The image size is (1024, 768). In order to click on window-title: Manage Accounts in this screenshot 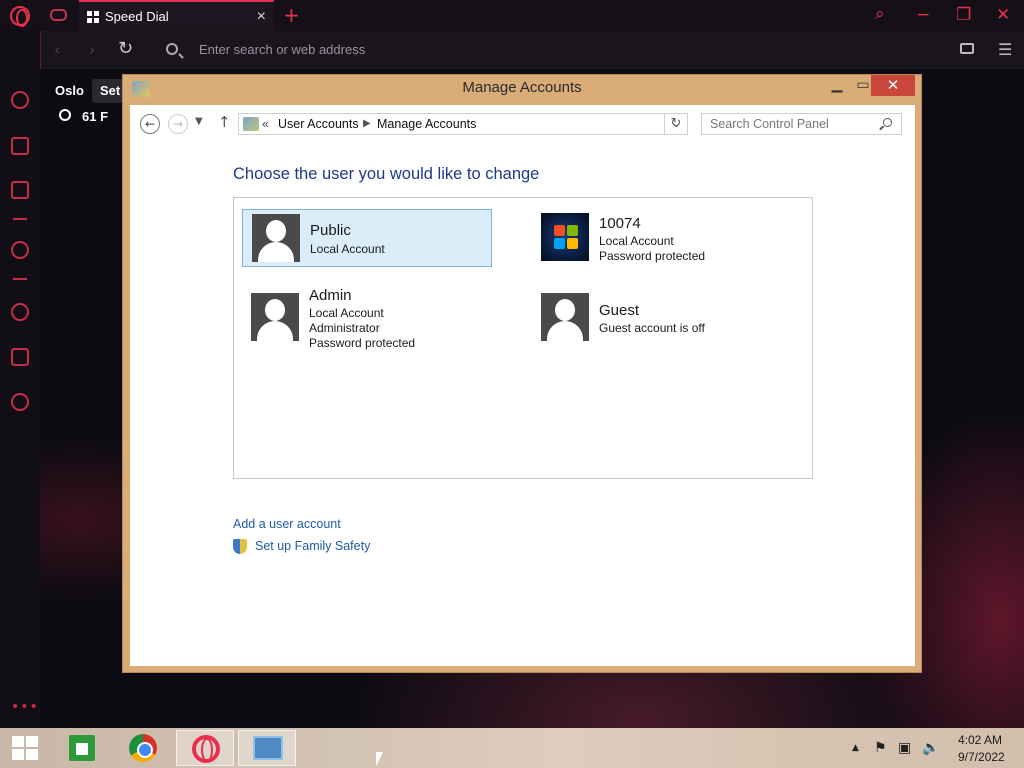, I will do `click(522, 87)`.